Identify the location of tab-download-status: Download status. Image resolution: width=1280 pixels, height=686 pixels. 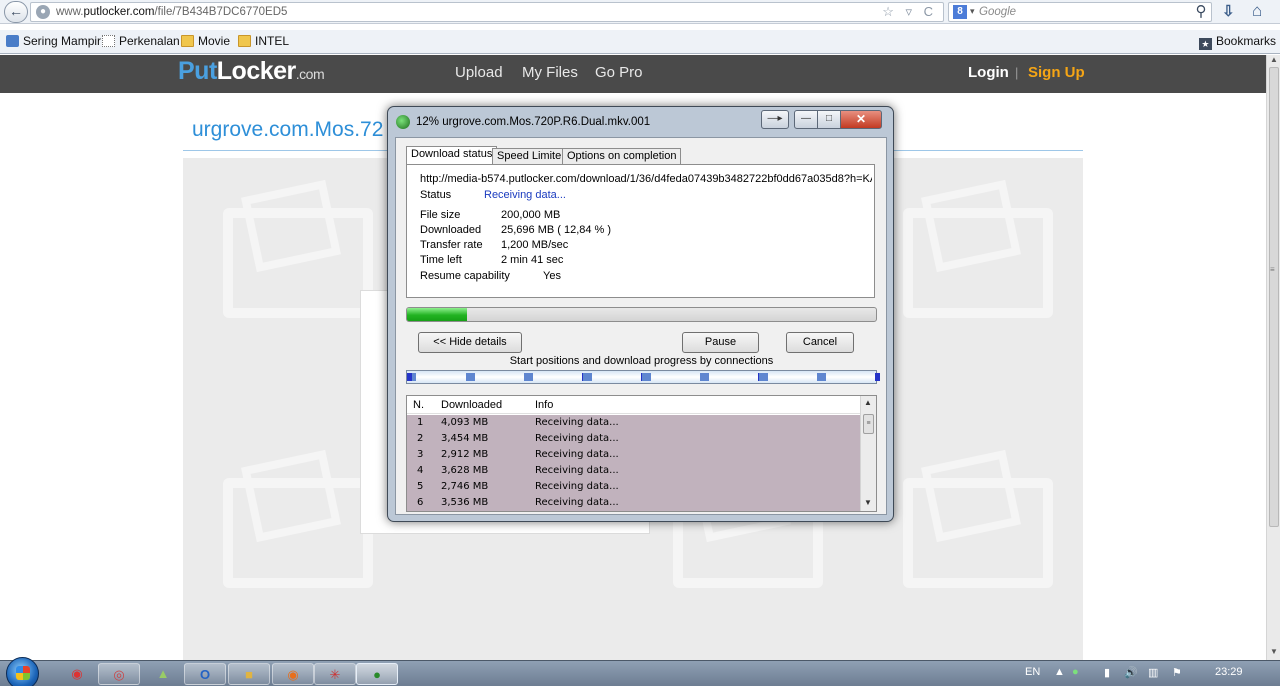
(452, 155).